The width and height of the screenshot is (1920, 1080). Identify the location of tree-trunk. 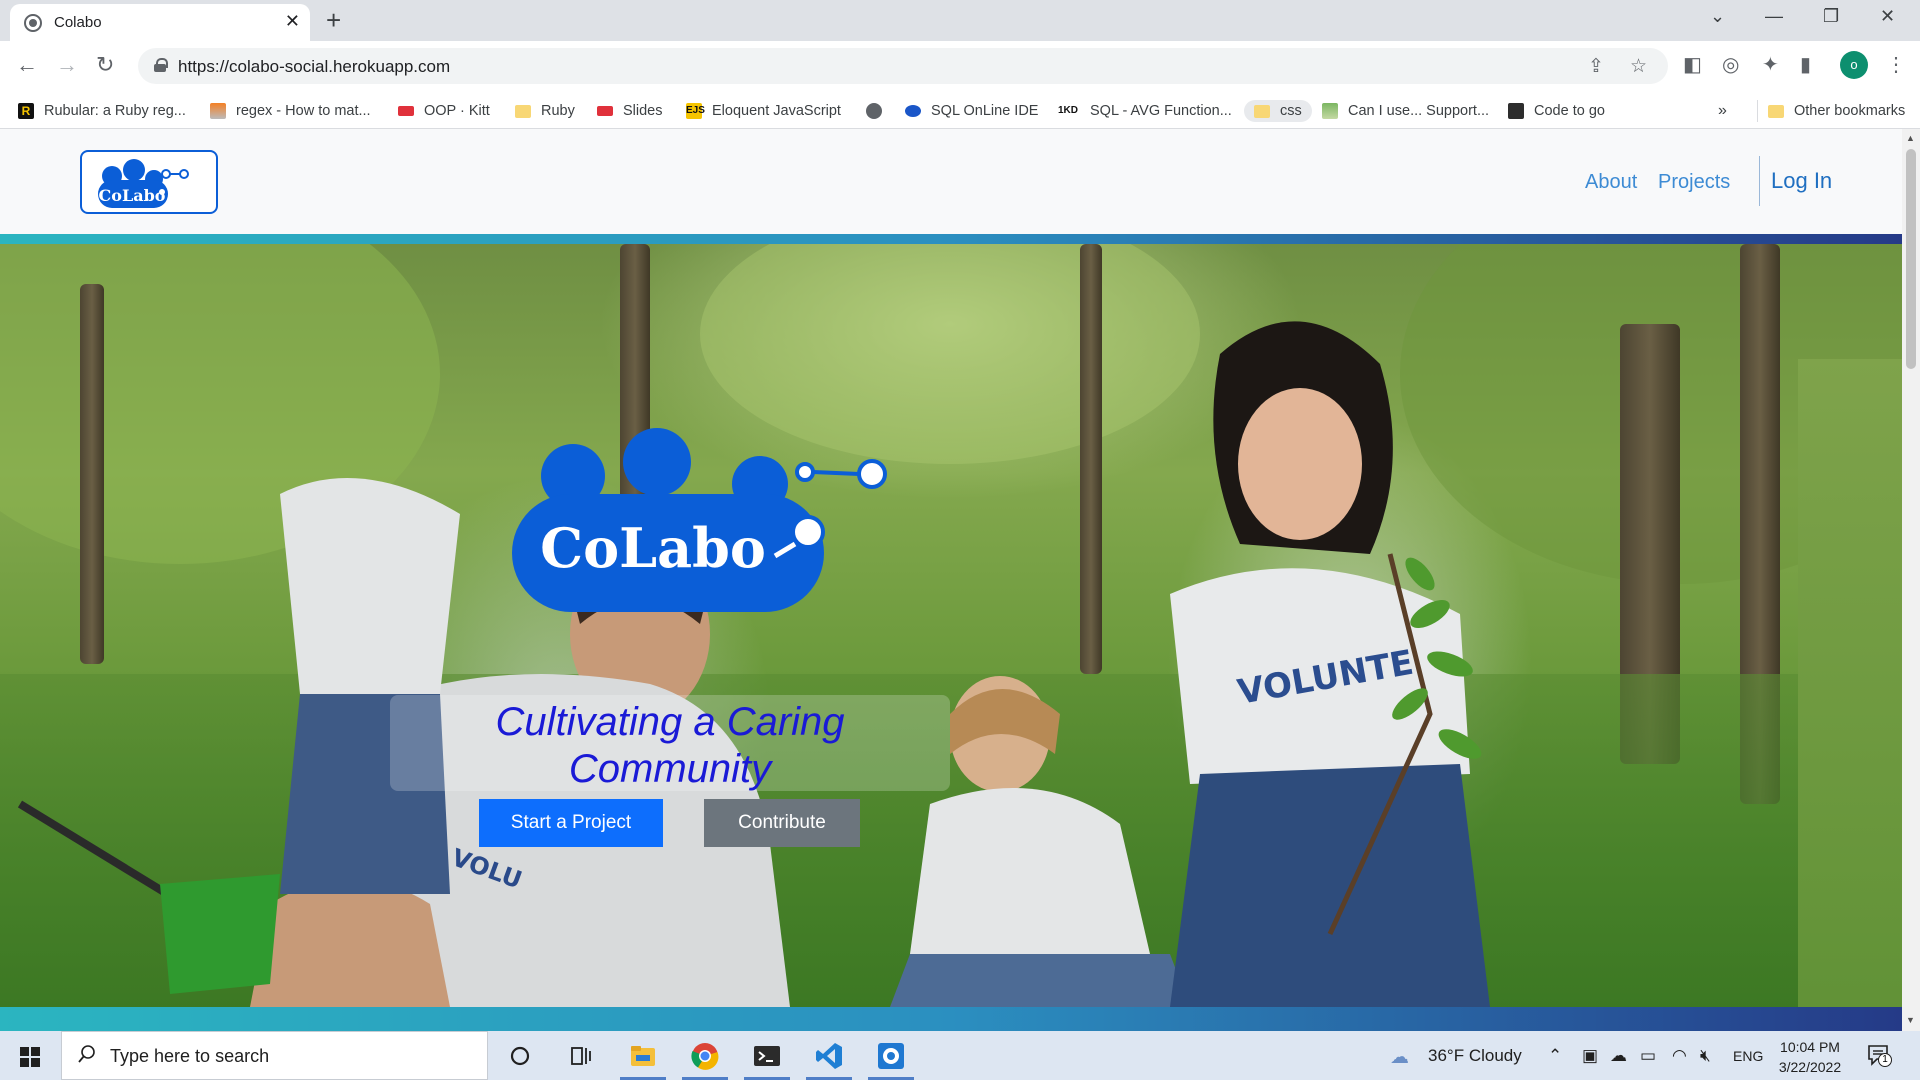
(1091, 459).